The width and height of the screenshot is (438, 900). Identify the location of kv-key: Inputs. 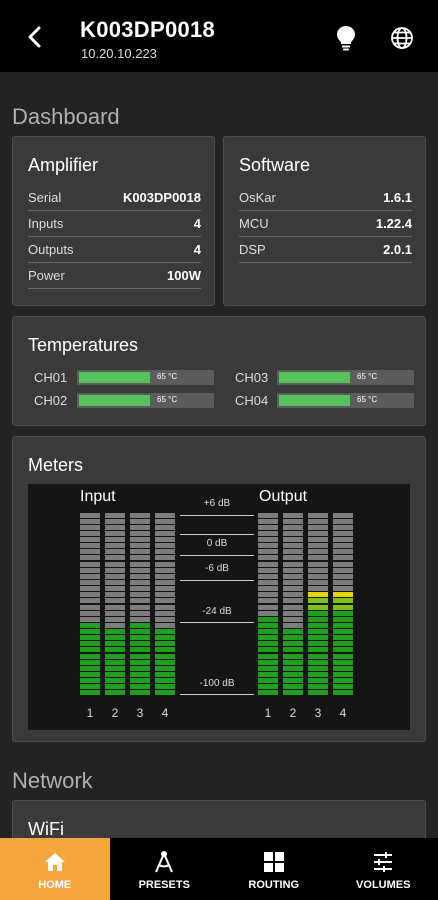
(46, 223).